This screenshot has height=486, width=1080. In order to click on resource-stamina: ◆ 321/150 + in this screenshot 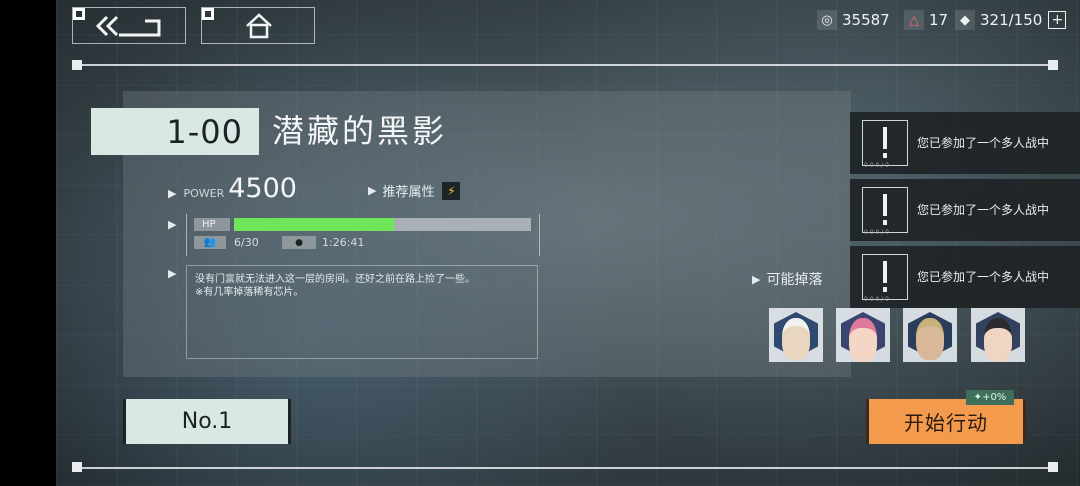, I will do `click(1011, 20)`.